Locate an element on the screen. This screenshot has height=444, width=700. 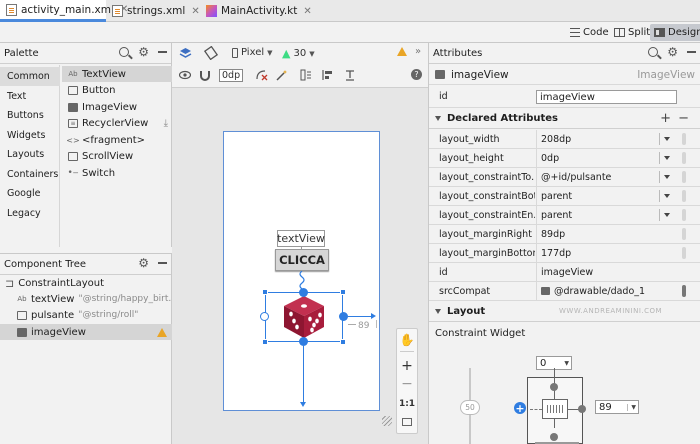
zoom-in-icon: + is located at coordinates (407, 366).